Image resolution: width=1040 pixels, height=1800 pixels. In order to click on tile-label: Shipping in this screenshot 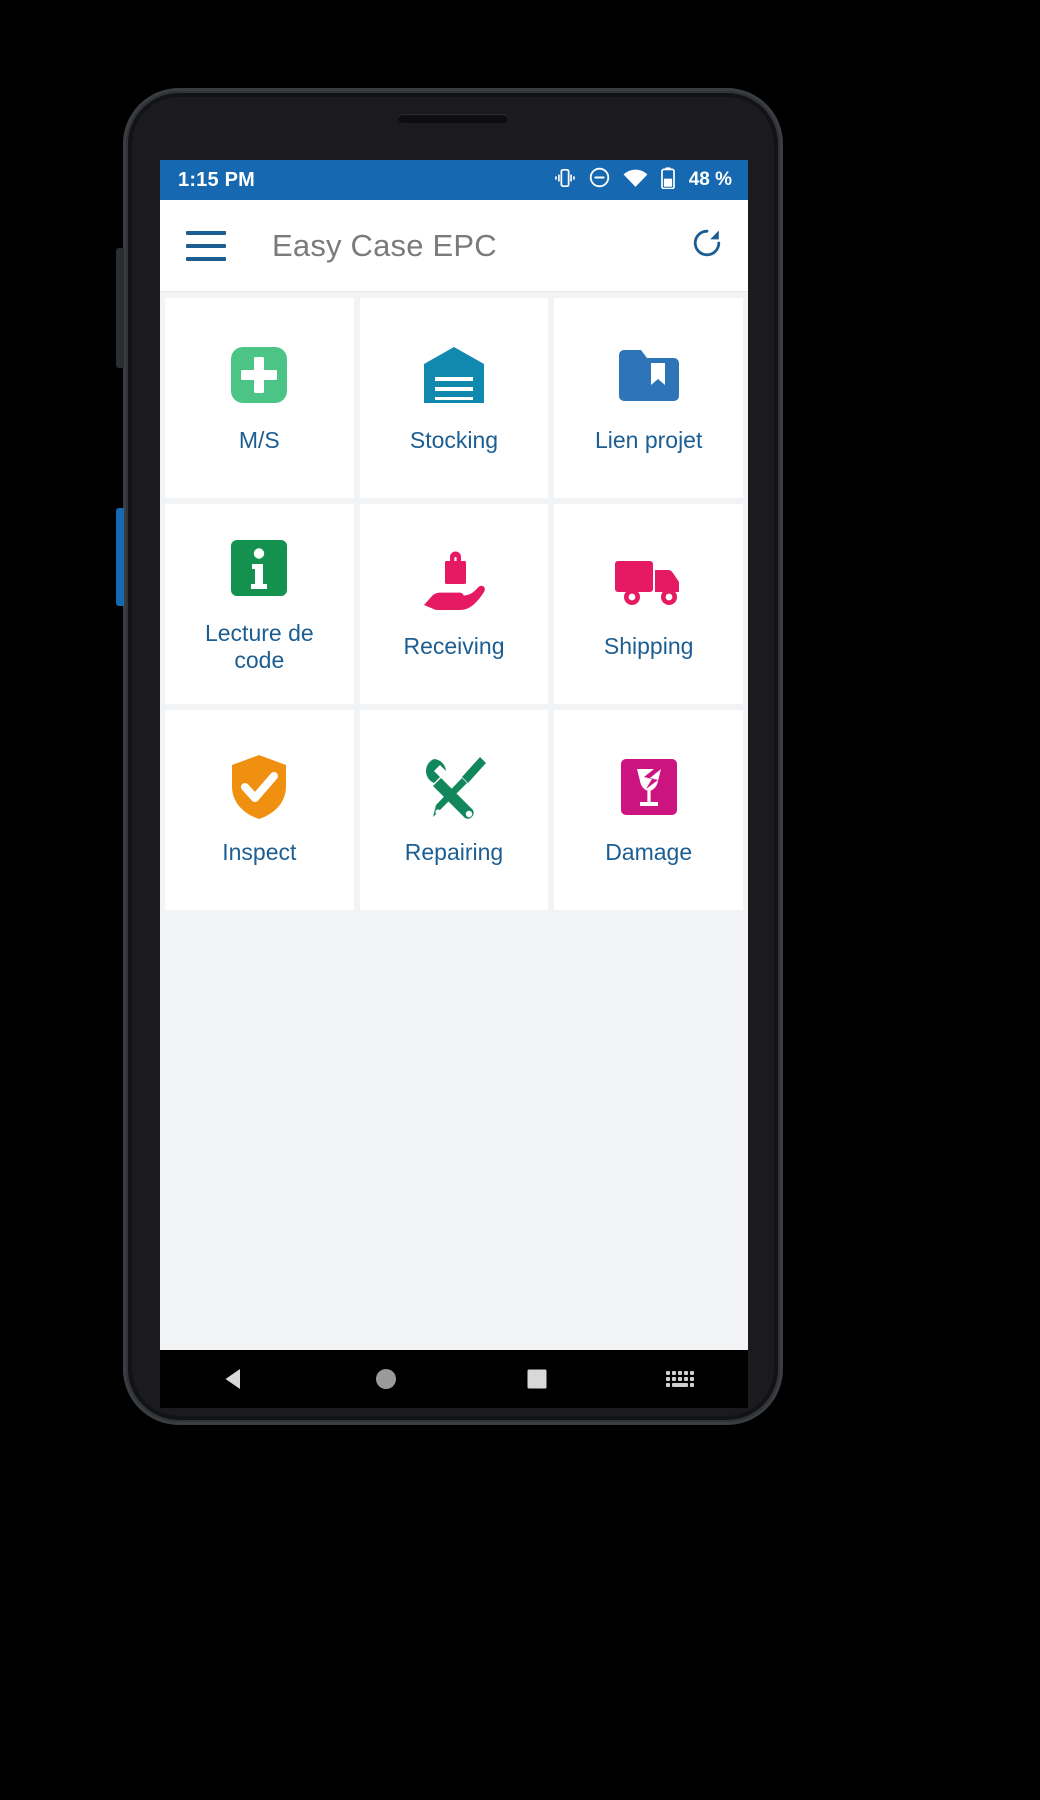, I will do `click(648, 646)`.